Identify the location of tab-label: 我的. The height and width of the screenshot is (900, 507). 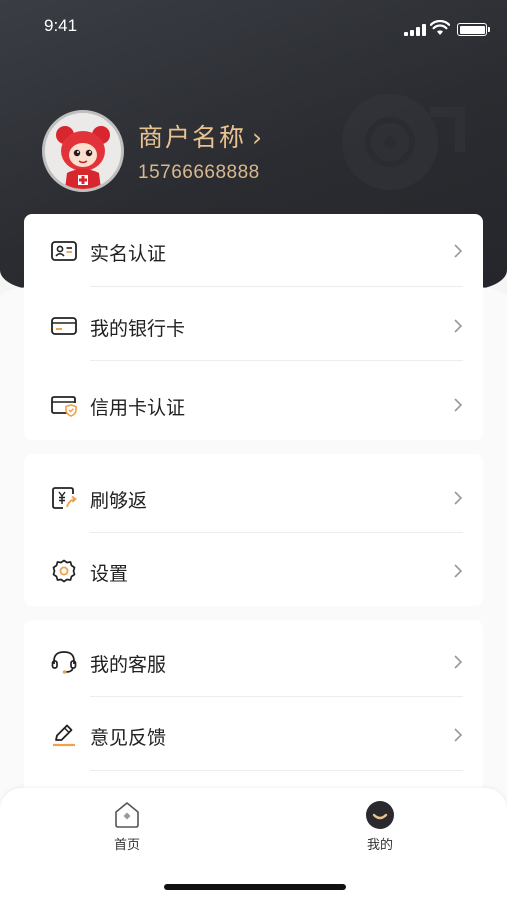
(379, 845).